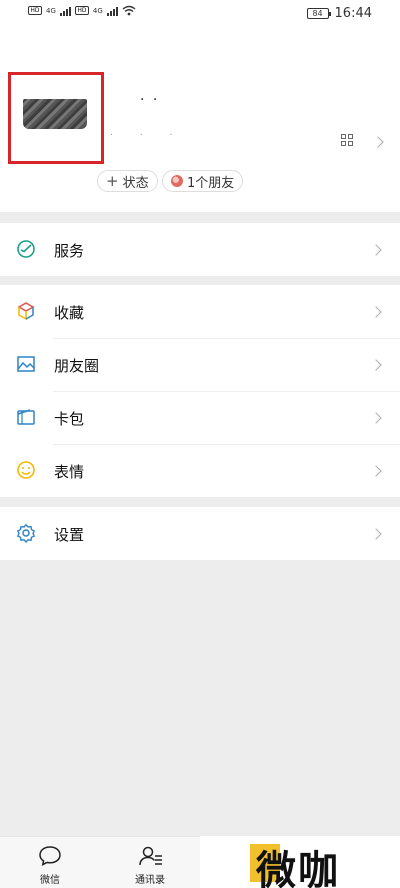 The image size is (400, 888). I want to click on moments-picture-icon, so click(26, 364).